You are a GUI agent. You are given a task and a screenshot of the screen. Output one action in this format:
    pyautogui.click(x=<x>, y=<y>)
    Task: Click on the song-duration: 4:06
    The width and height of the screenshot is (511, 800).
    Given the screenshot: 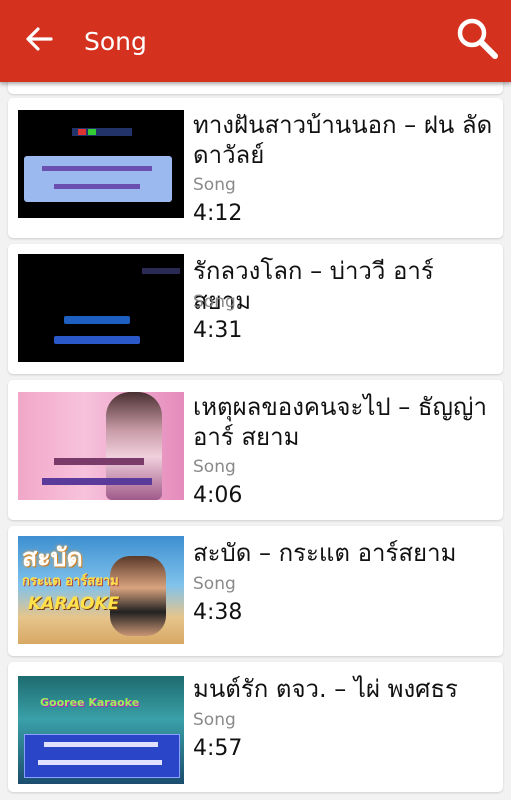 What is the action you would take?
    pyautogui.click(x=218, y=495)
    